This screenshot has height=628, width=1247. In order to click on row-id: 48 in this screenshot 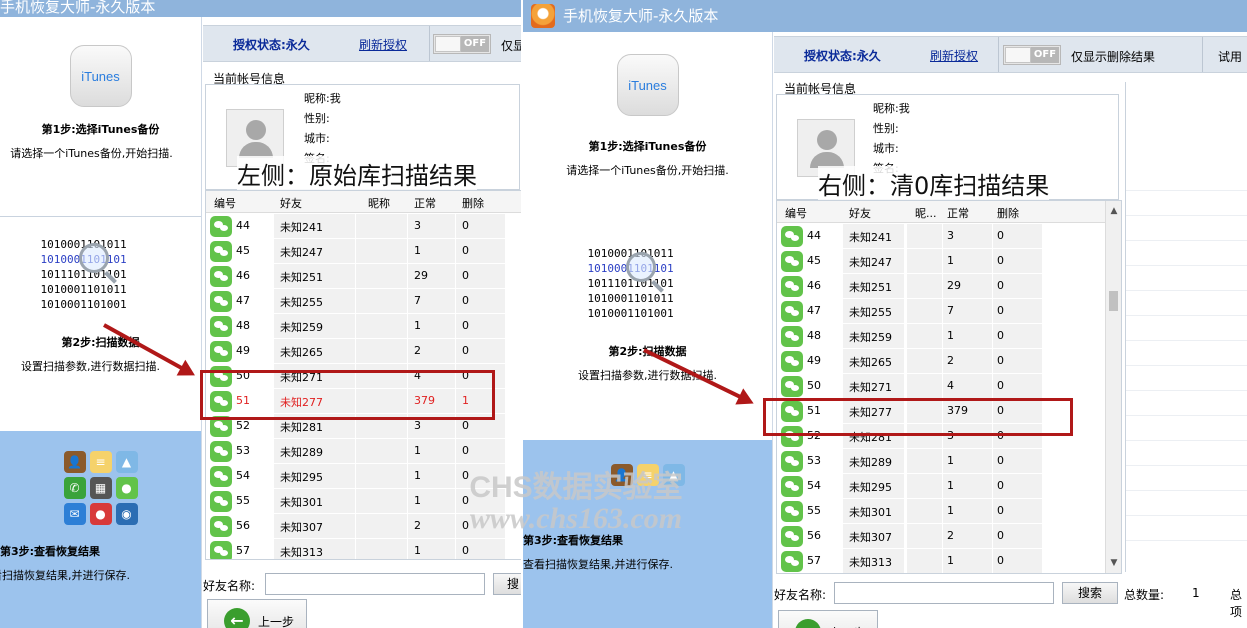, I will do `click(243, 325)`.